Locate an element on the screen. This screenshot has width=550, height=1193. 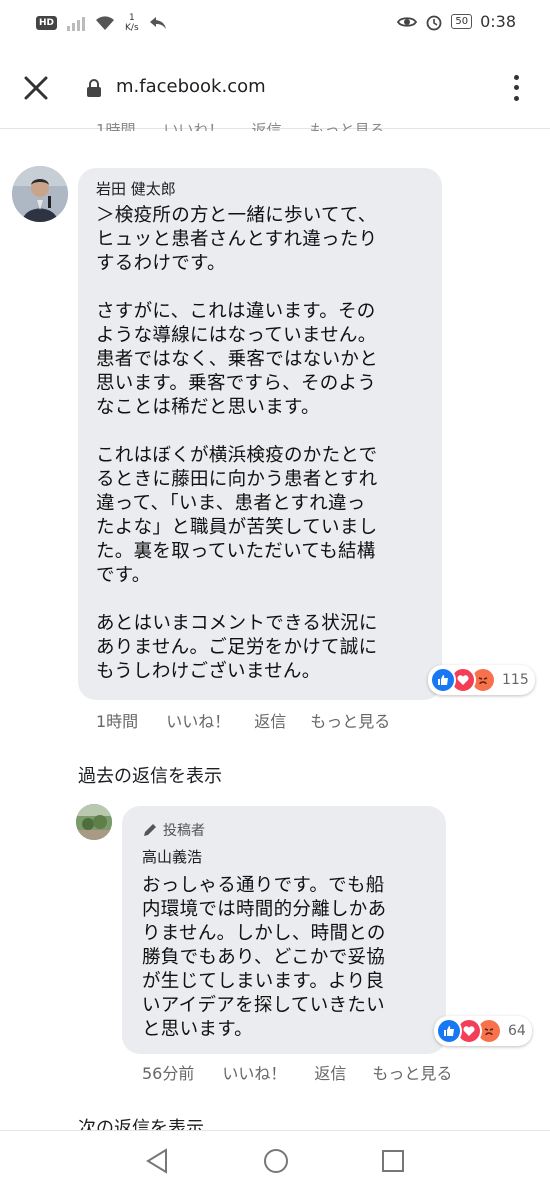
avatar-photo is located at coordinates (40, 194).